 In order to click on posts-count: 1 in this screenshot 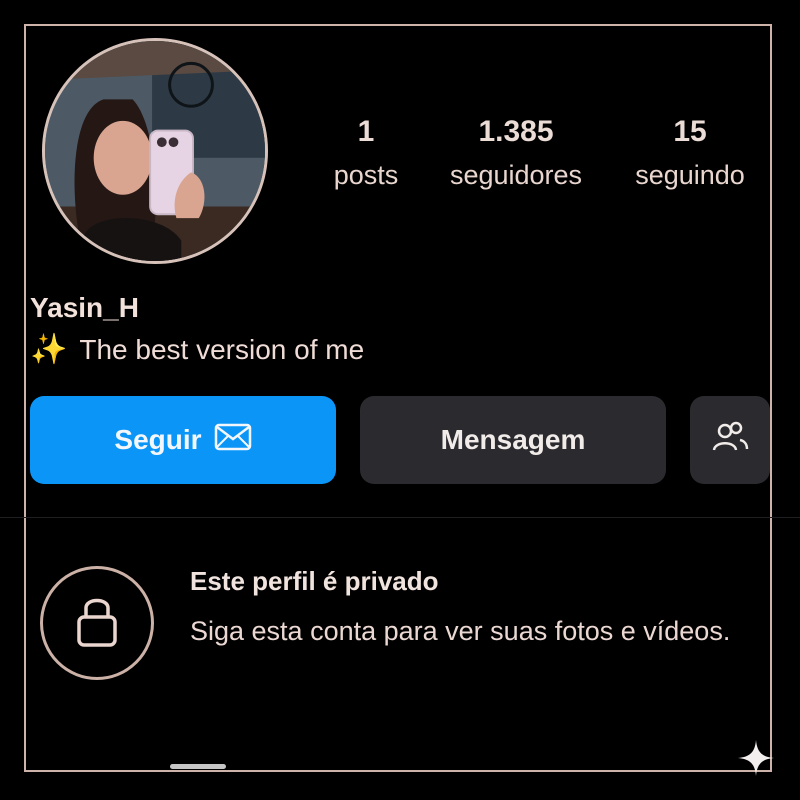, I will do `click(366, 131)`.